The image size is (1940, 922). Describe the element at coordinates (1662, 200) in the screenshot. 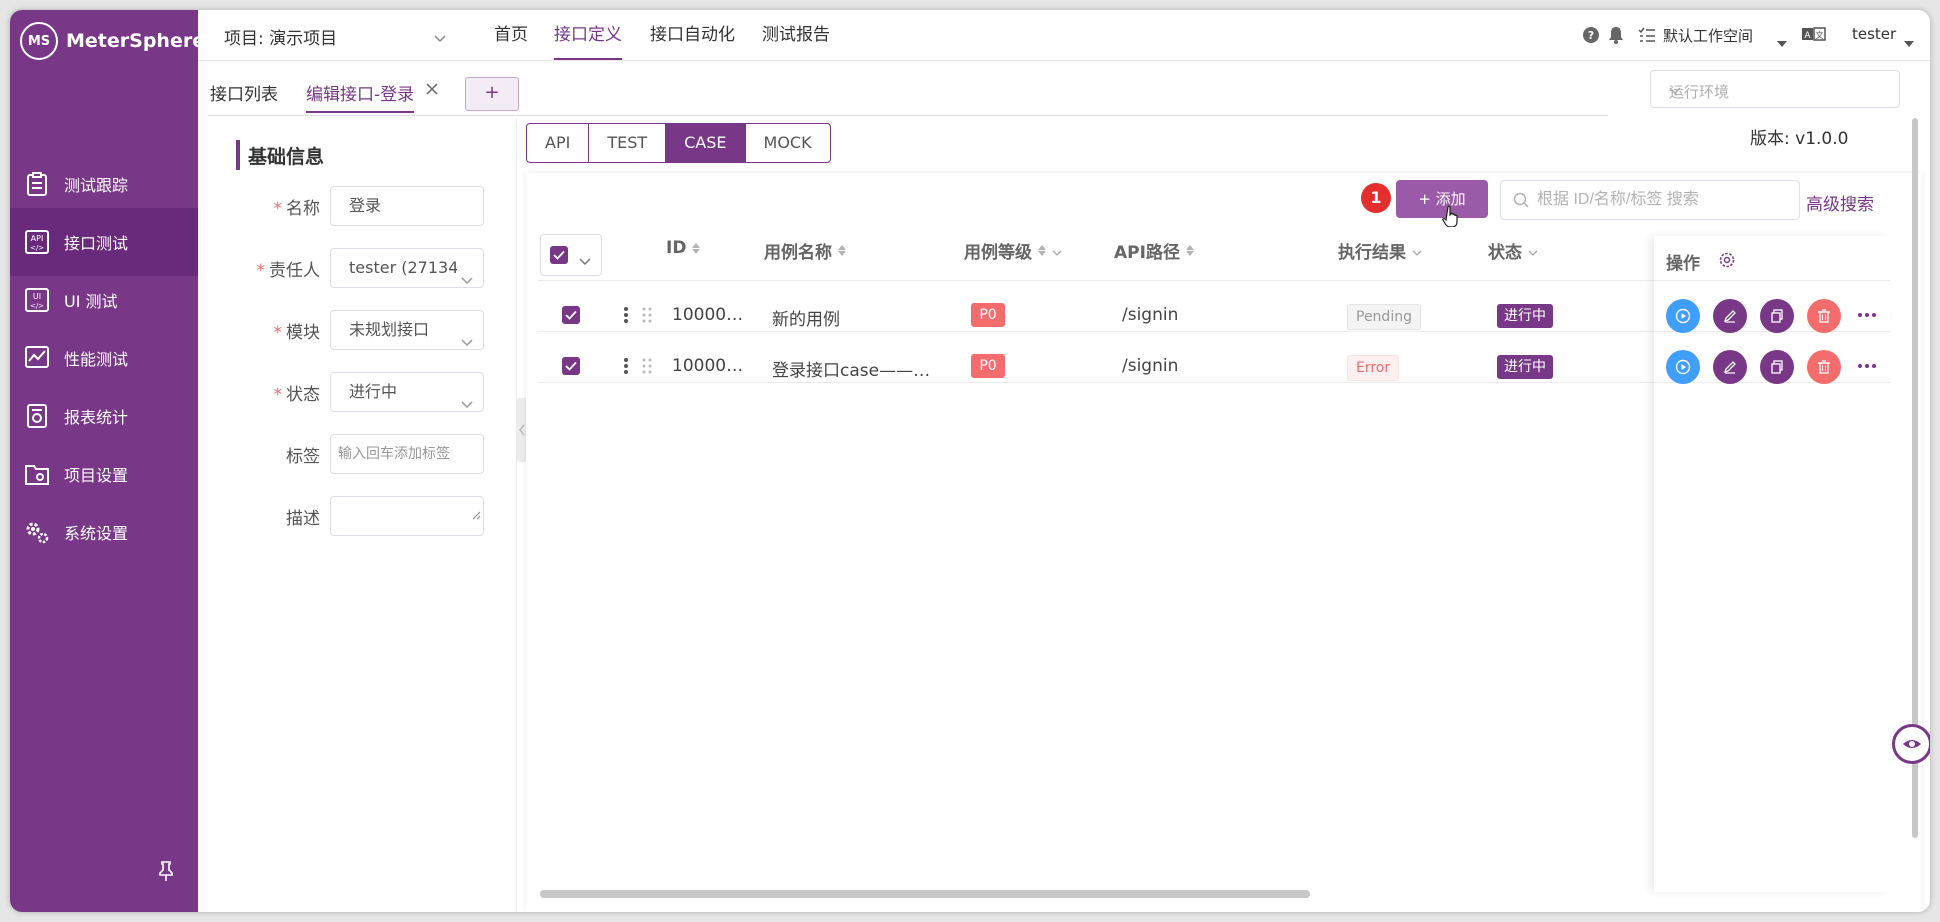

I see `search-input` at that location.